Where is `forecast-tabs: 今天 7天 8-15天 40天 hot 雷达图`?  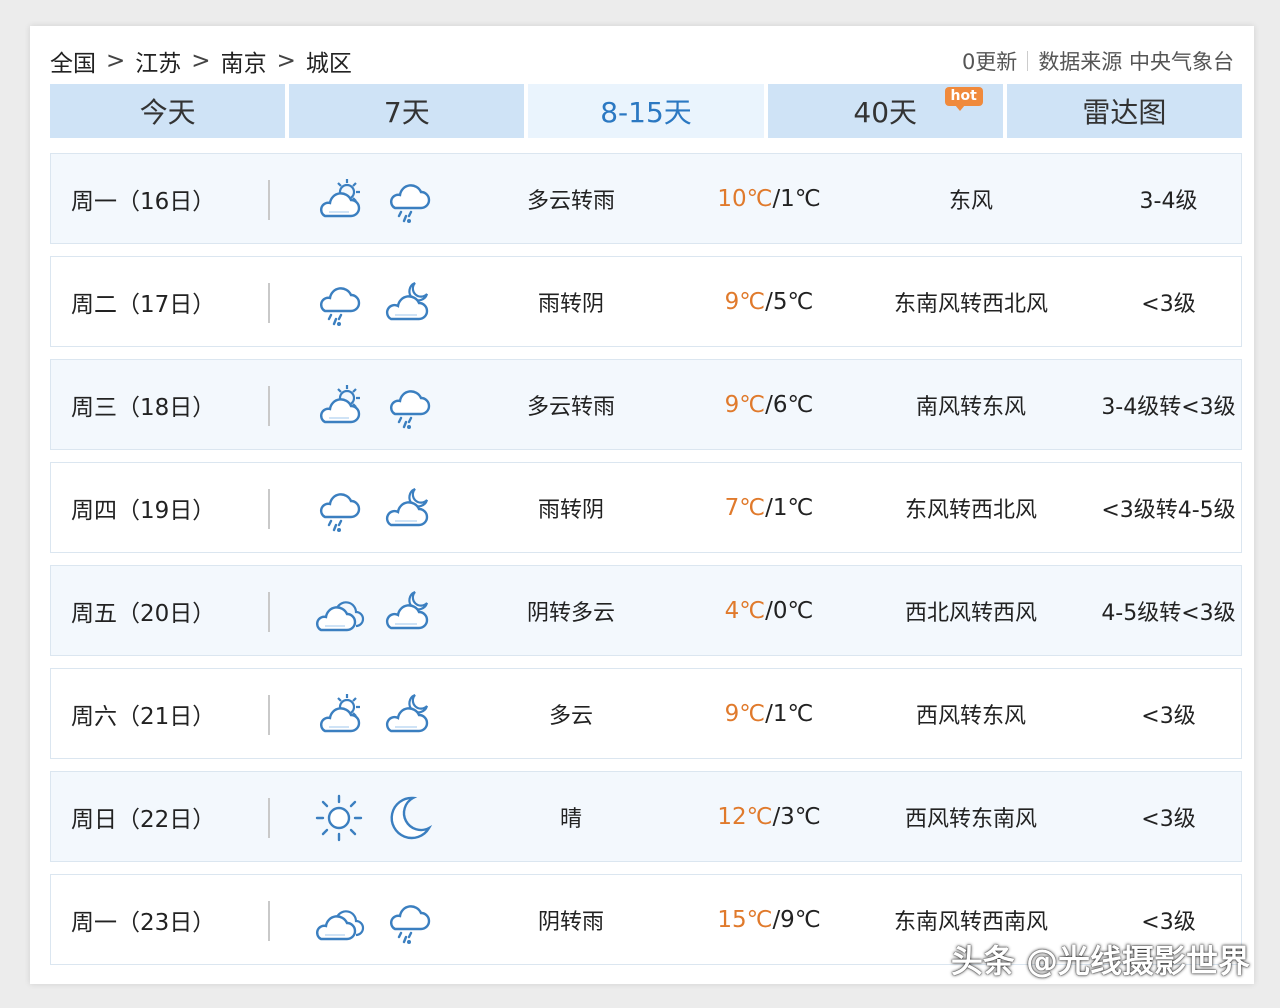
forecast-tabs: 今天 7天 8-15天 40天 hot 雷达图 is located at coordinates (646, 111).